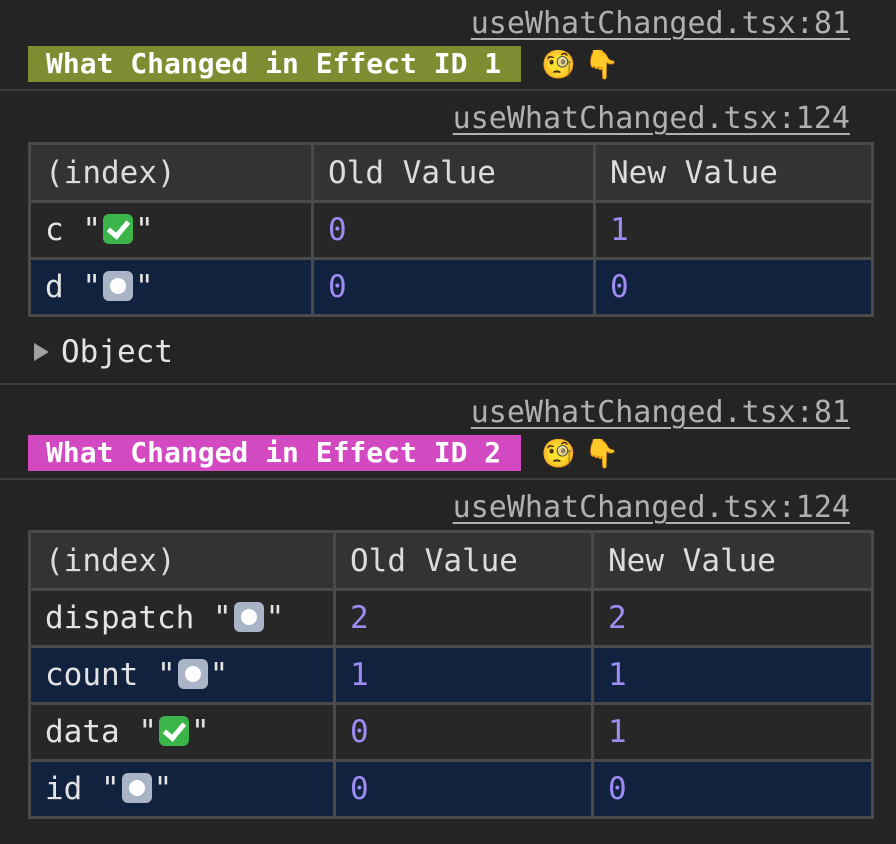  What do you see at coordinates (54, 230) in the screenshot?
I see `row-key-name: c` at bounding box center [54, 230].